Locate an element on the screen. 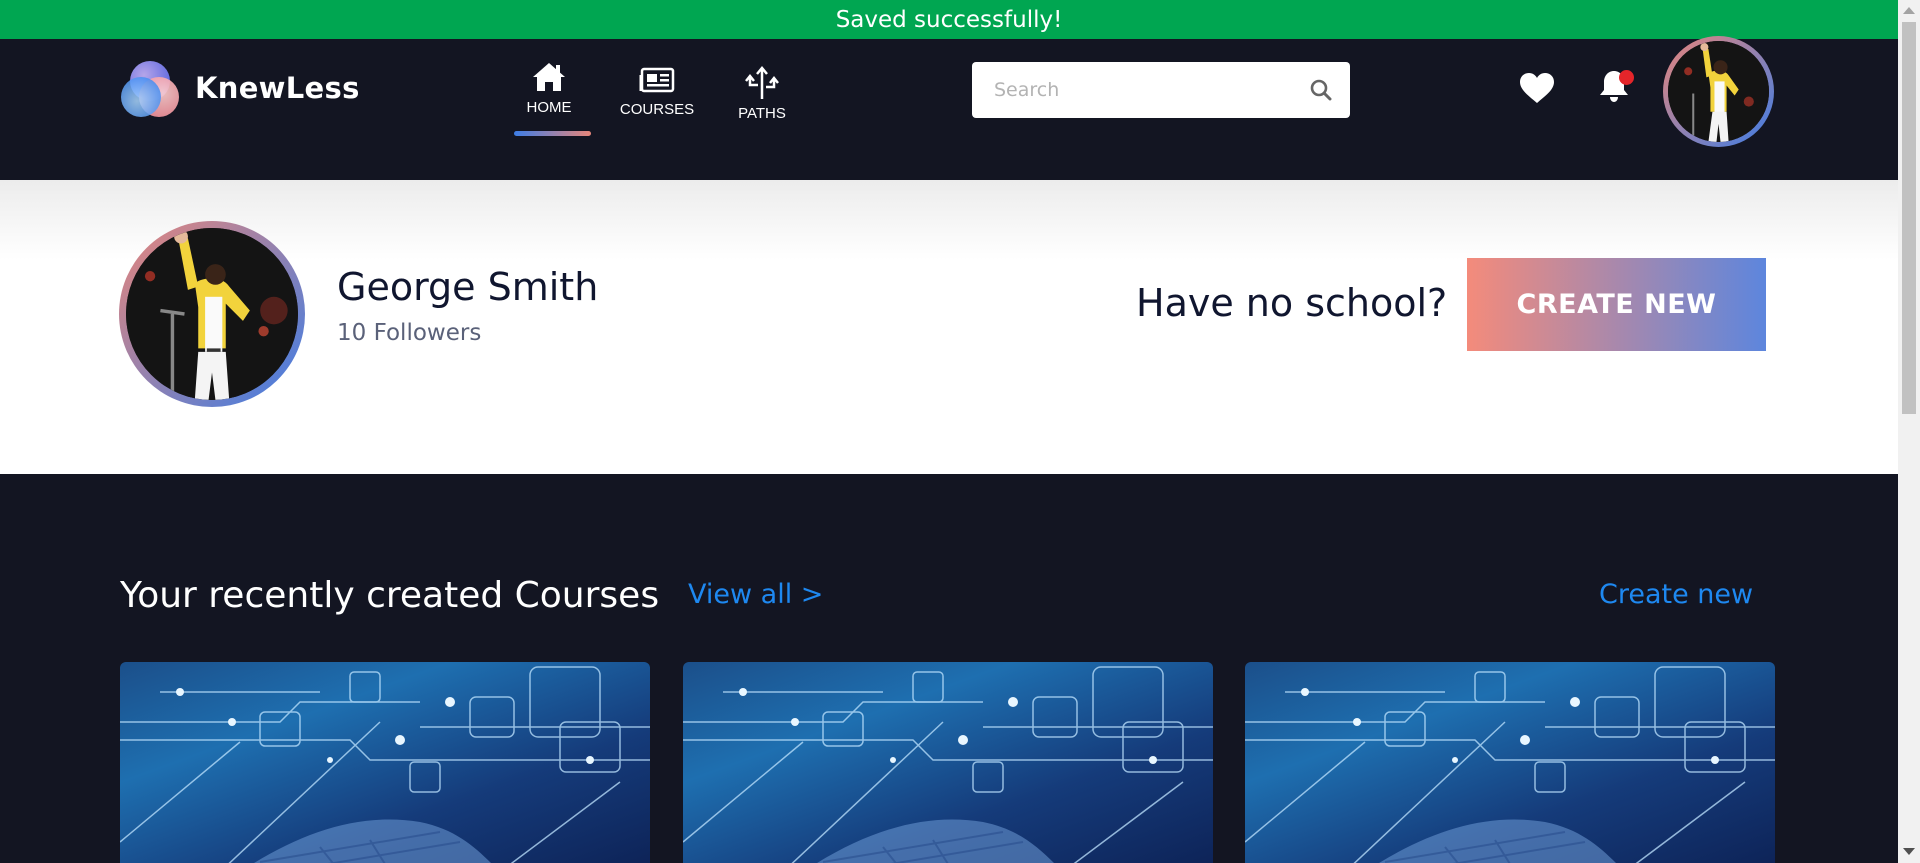 Image resolution: width=1920 pixels, height=863 pixels. toast-message: Saved successfully! is located at coordinates (949, 19).